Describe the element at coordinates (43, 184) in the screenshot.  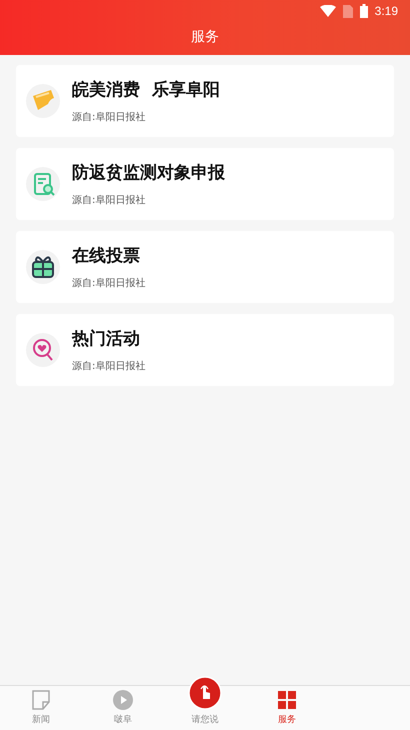
I see `document-search-icon` at that location.